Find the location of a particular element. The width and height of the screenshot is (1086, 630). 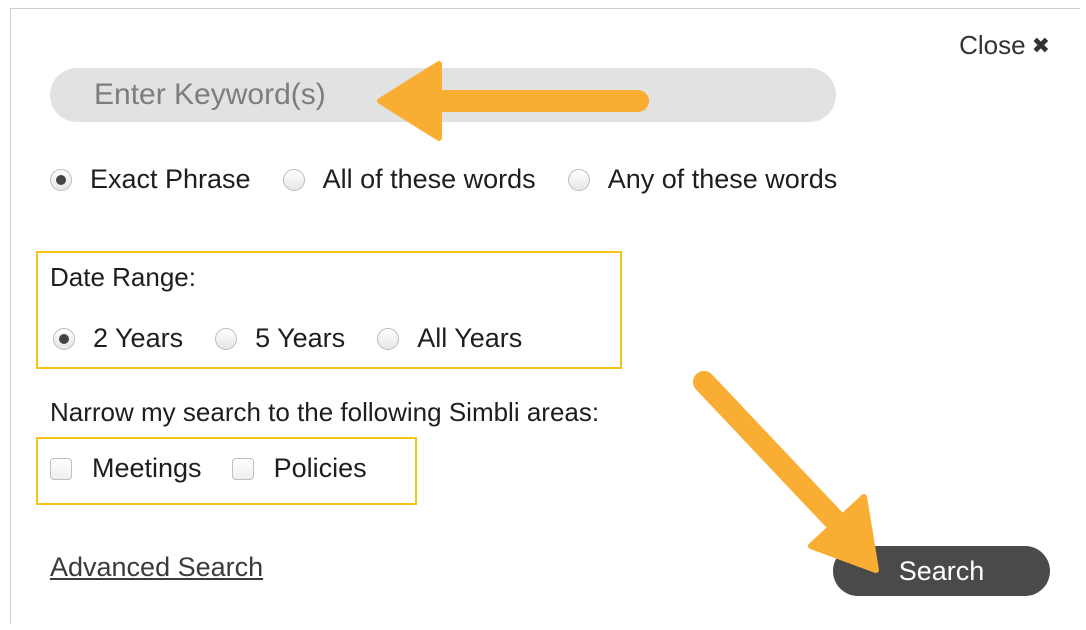

radio-5-years: 5 Years is located at coordinates (280, 338).